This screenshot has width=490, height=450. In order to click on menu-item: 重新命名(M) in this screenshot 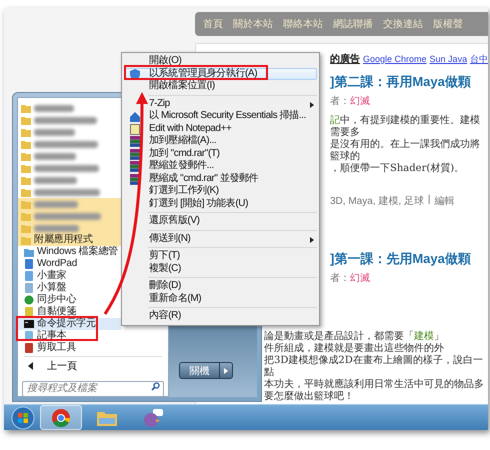, I will do `click(220, 298)`.